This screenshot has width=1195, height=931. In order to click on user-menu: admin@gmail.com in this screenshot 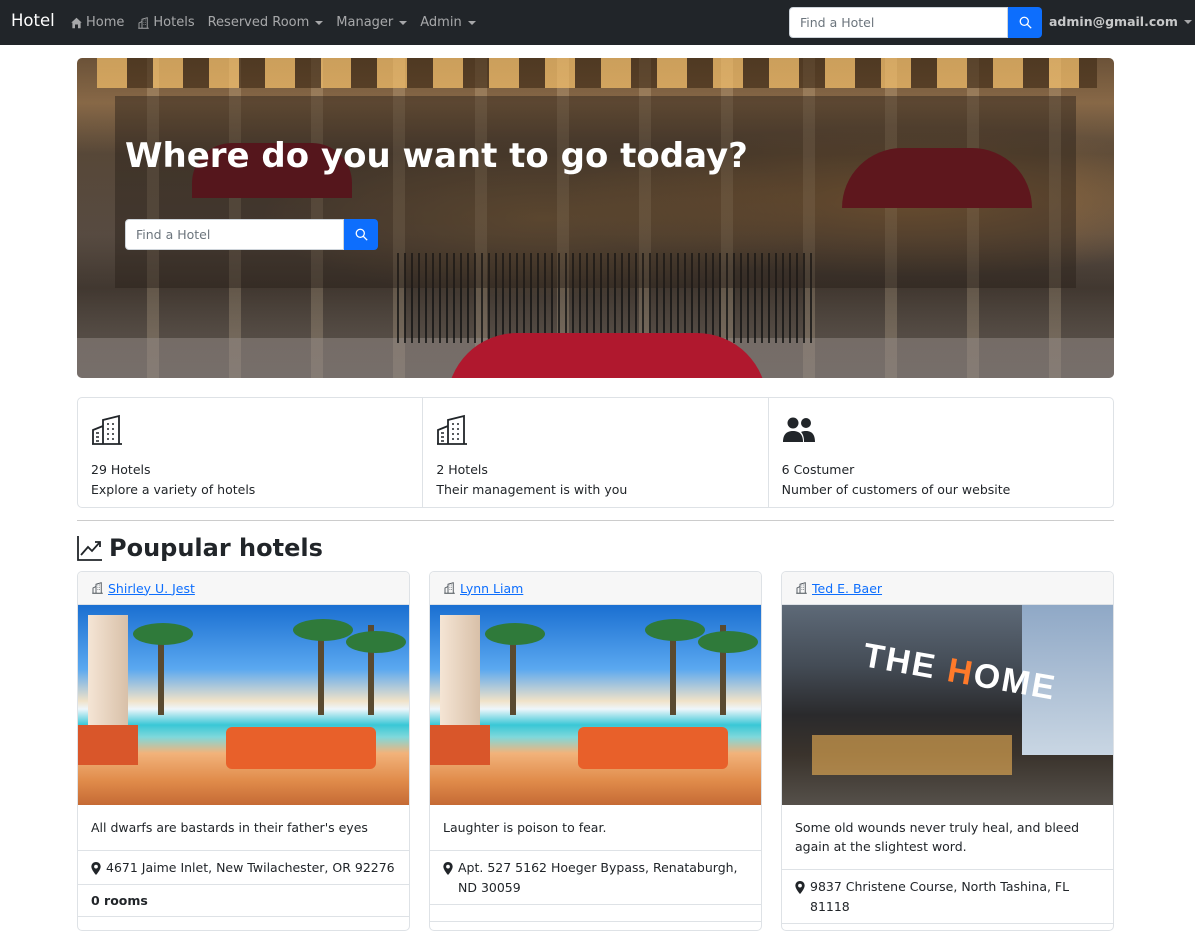, I will do `click(1120, 21)`.